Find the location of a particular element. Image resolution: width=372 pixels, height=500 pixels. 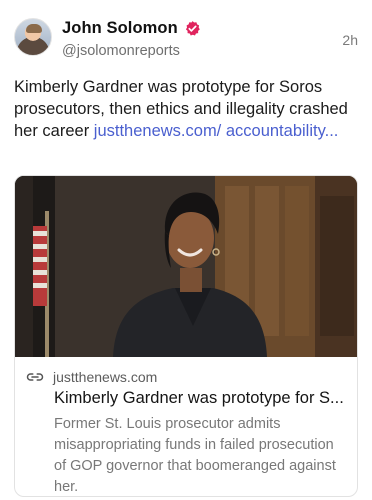

author-handle: @jsolomonreports is located at coordinates (121, 51).